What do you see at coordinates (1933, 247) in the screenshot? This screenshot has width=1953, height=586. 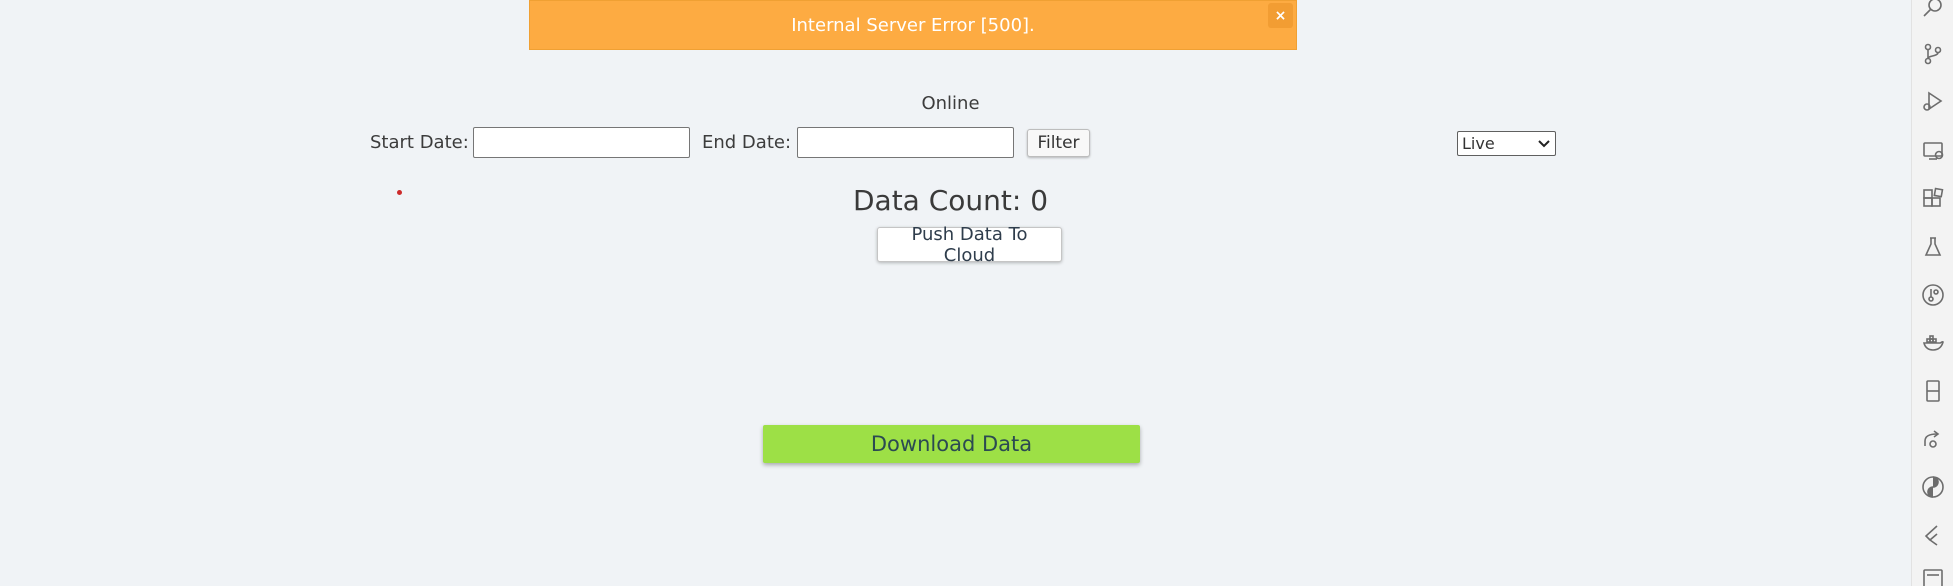 I see `testing-icon` at bounding box center [1933, 247].